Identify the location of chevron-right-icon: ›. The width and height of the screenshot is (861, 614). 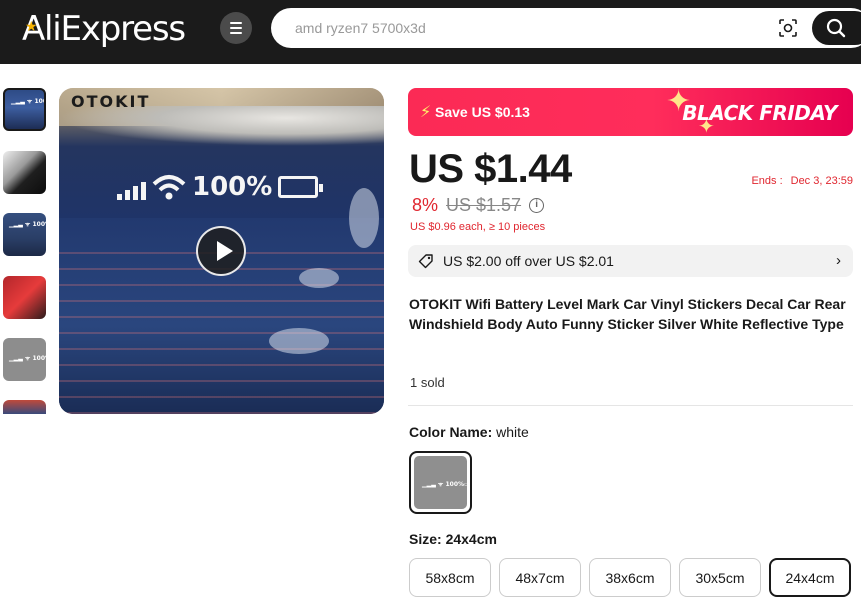
(838, 260).